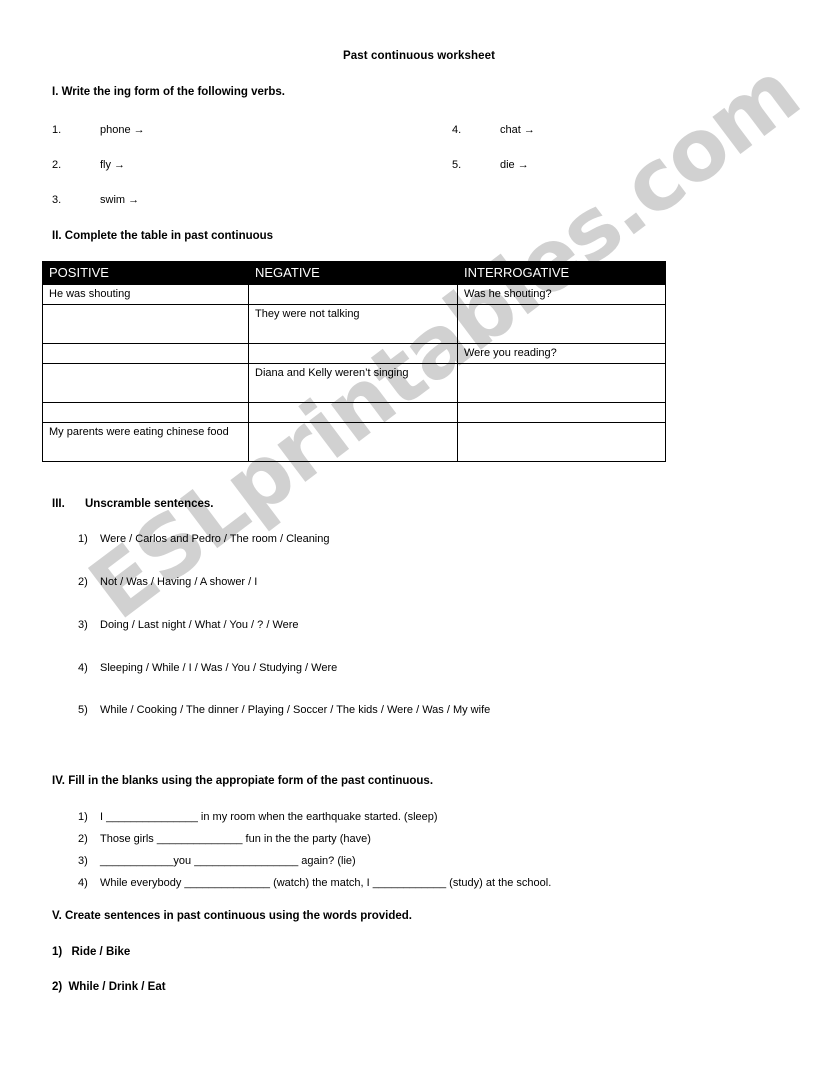 The height and width of the screenshot is (1086, 838). I want to click on table-cell: Were you reading?, so click(561, 354).